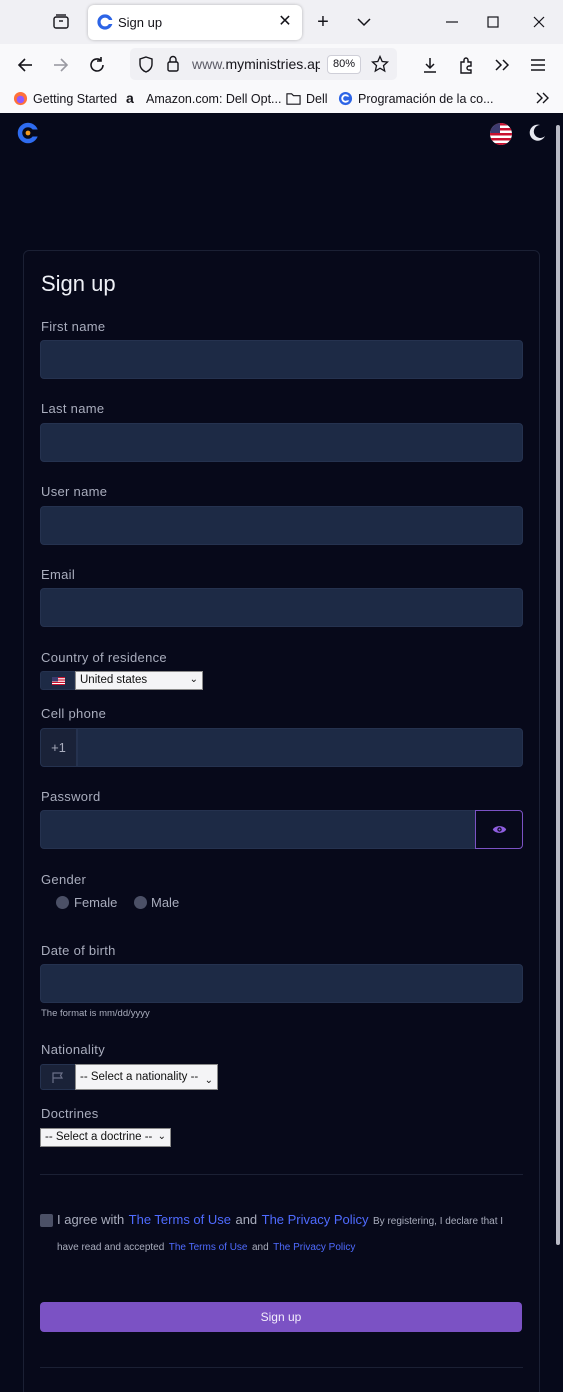  What do you see at coordinates (558, 685) in the screenshot?
I see `scrollbar` at bounding box center [558, 685].